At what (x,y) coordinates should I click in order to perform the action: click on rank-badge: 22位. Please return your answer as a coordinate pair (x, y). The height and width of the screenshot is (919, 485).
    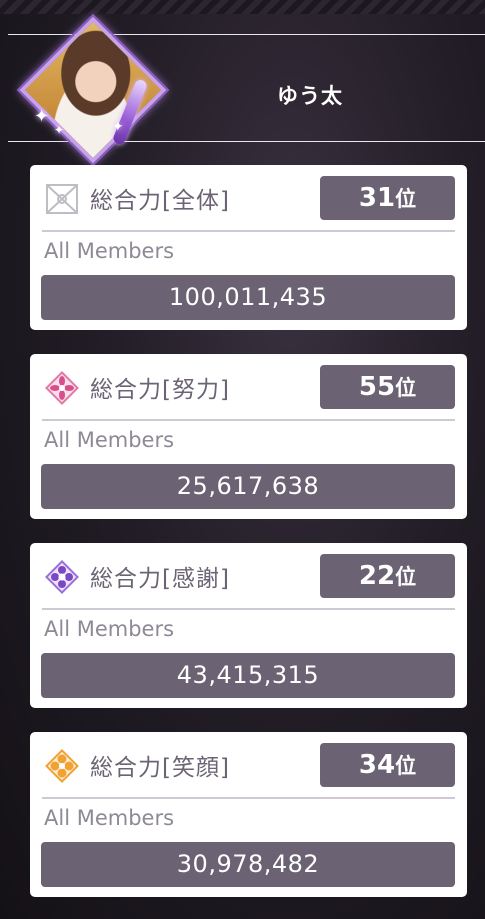
    Looking at the image, I should click on (387, 576).